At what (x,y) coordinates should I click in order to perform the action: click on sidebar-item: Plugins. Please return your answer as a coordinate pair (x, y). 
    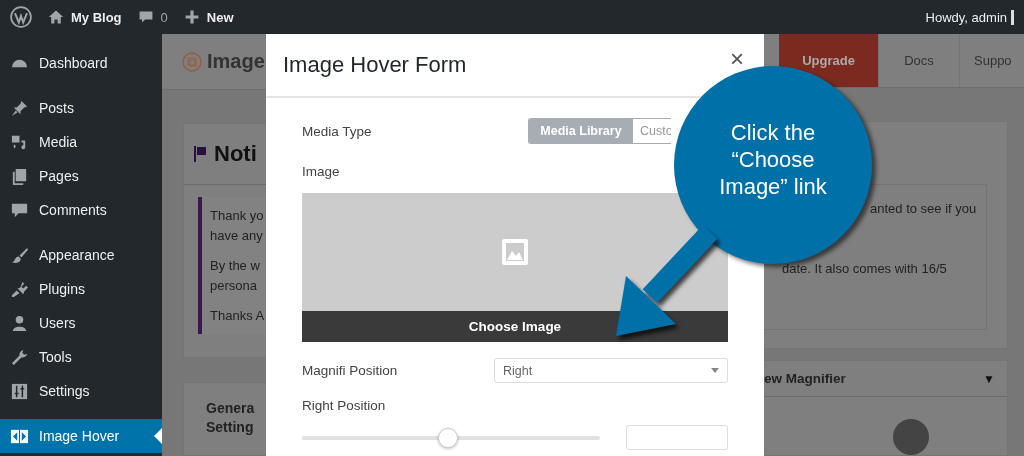
    Looking at the image, I should click on (81, 289).